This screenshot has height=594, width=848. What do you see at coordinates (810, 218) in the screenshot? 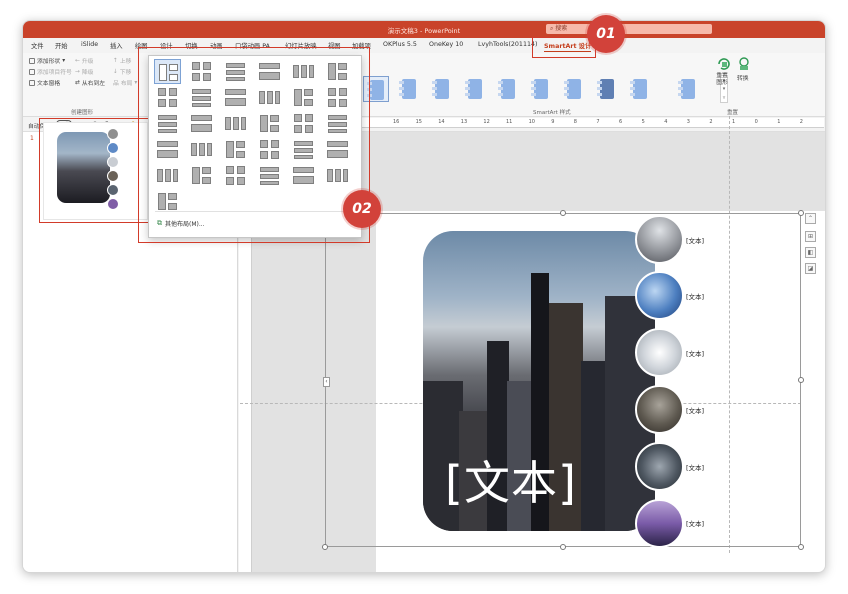
I see `collapse-tools-icon: ⌃` at bounding box center [810, 218].